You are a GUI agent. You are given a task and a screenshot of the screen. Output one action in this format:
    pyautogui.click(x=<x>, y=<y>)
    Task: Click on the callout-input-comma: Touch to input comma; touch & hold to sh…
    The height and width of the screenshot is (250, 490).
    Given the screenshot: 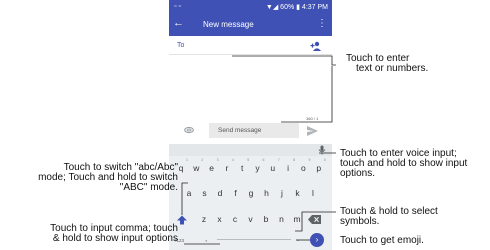 What is the action you would take?
    pyautogui.click(x=114, y=233)
    